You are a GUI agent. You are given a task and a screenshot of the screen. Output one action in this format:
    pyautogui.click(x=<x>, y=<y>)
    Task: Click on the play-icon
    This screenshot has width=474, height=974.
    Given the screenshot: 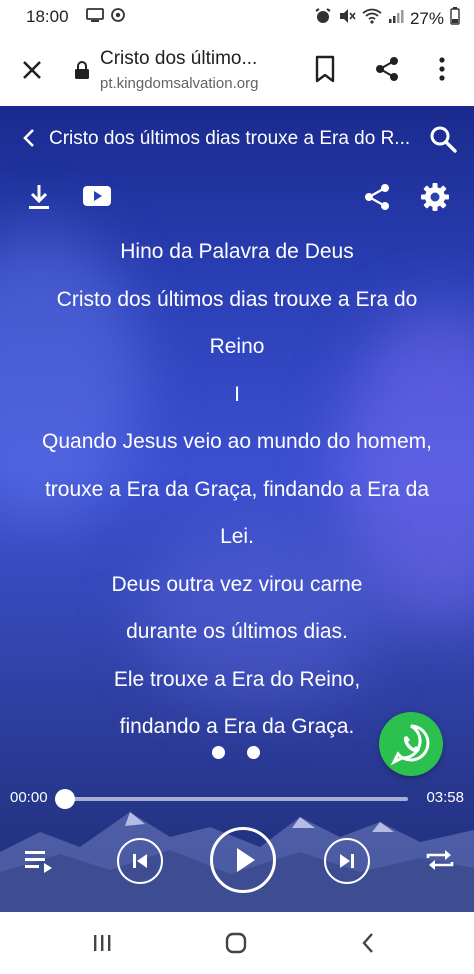 What is the action you would take?
    pyautogui.click(x=246, y=860)
    